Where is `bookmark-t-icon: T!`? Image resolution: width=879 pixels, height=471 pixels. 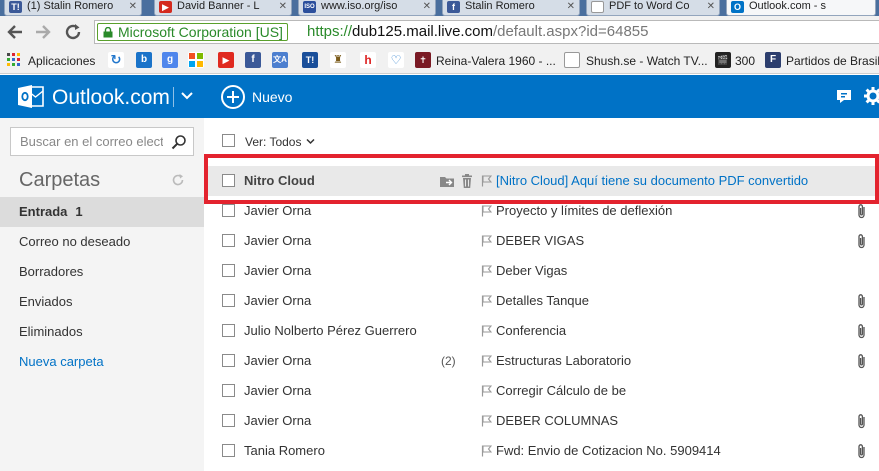
bookmark-t-icon: T! is located at coordinates (310, 60).